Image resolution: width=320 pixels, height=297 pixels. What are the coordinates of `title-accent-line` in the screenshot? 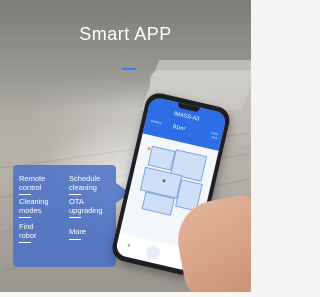 It's located at (129, 69).